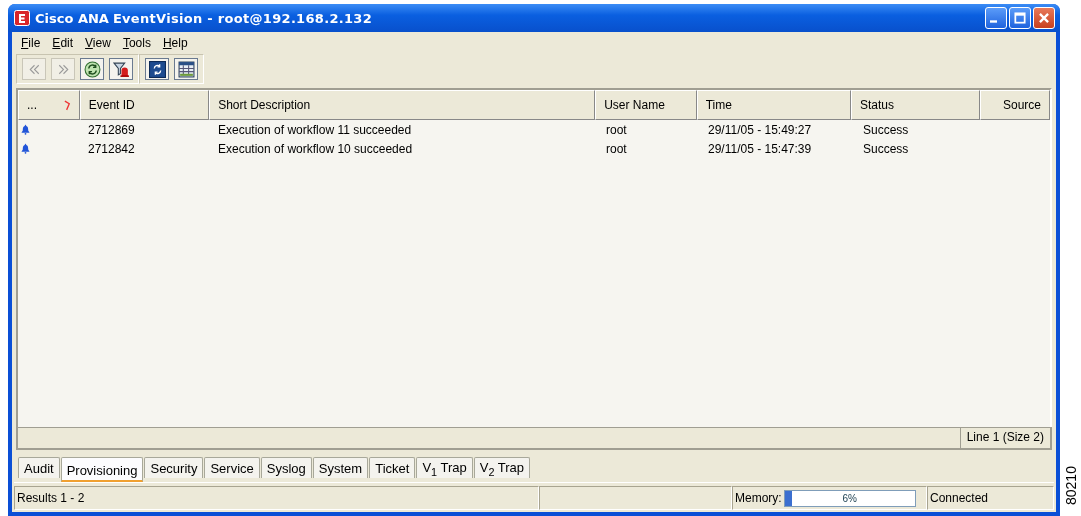 This screenshot has width=1081, height=516. I want to click on tab: V$_{2}$ Trap, so click(502, 467).